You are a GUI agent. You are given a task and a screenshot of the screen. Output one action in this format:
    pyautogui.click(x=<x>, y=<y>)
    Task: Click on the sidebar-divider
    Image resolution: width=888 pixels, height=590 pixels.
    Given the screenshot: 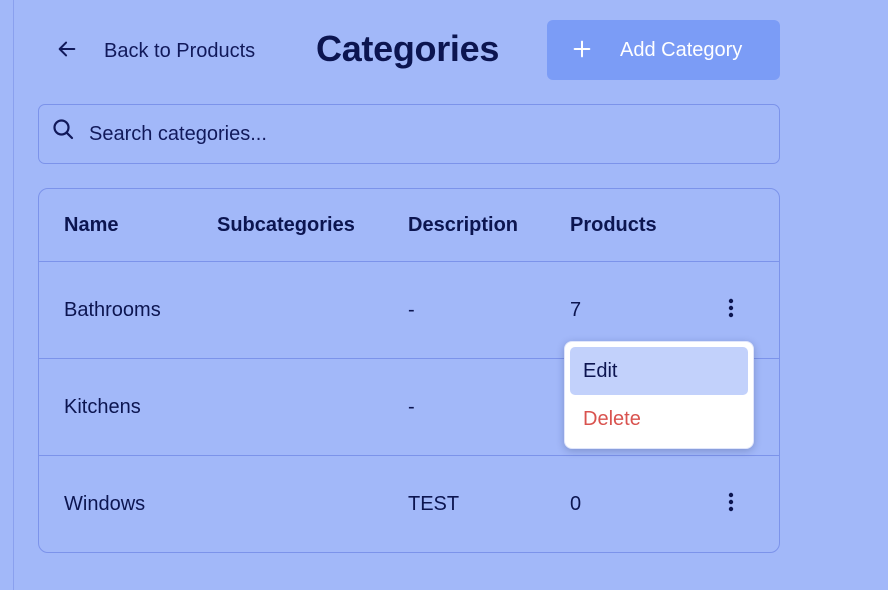 What is the action you would take?
    pyautogui.click(x=13, y=295)
    